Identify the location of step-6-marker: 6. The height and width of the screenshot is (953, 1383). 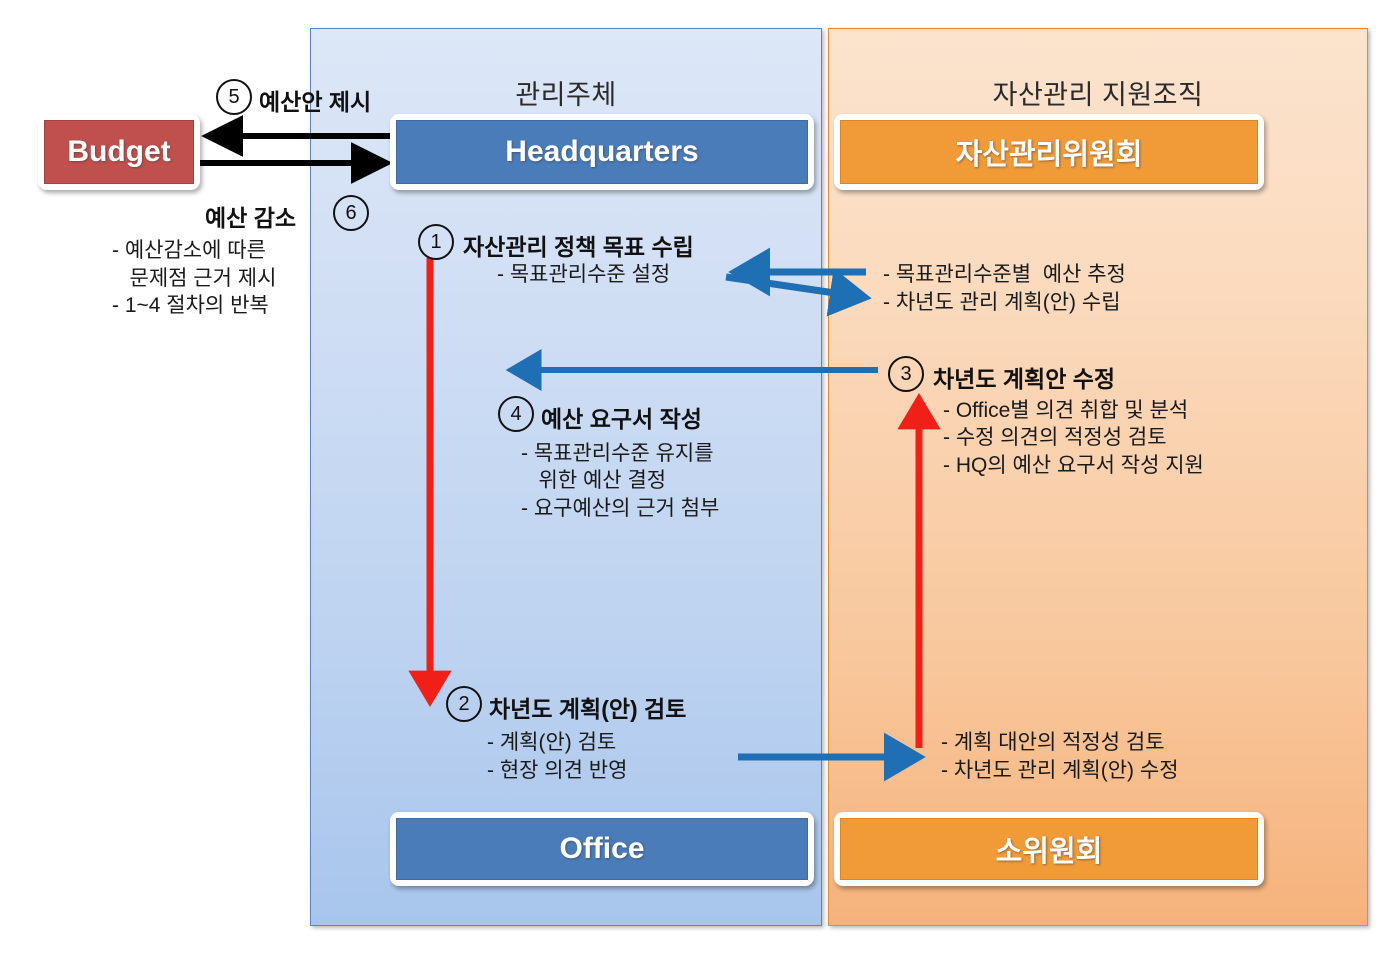
(351, 213).